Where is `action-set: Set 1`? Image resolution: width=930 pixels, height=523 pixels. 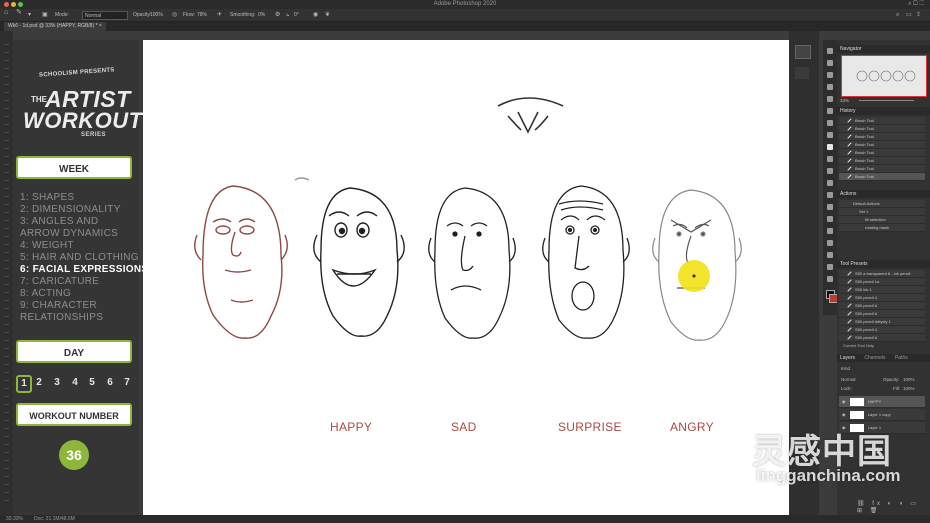
action-set: Set 1 is located at coordinates (882, 212).